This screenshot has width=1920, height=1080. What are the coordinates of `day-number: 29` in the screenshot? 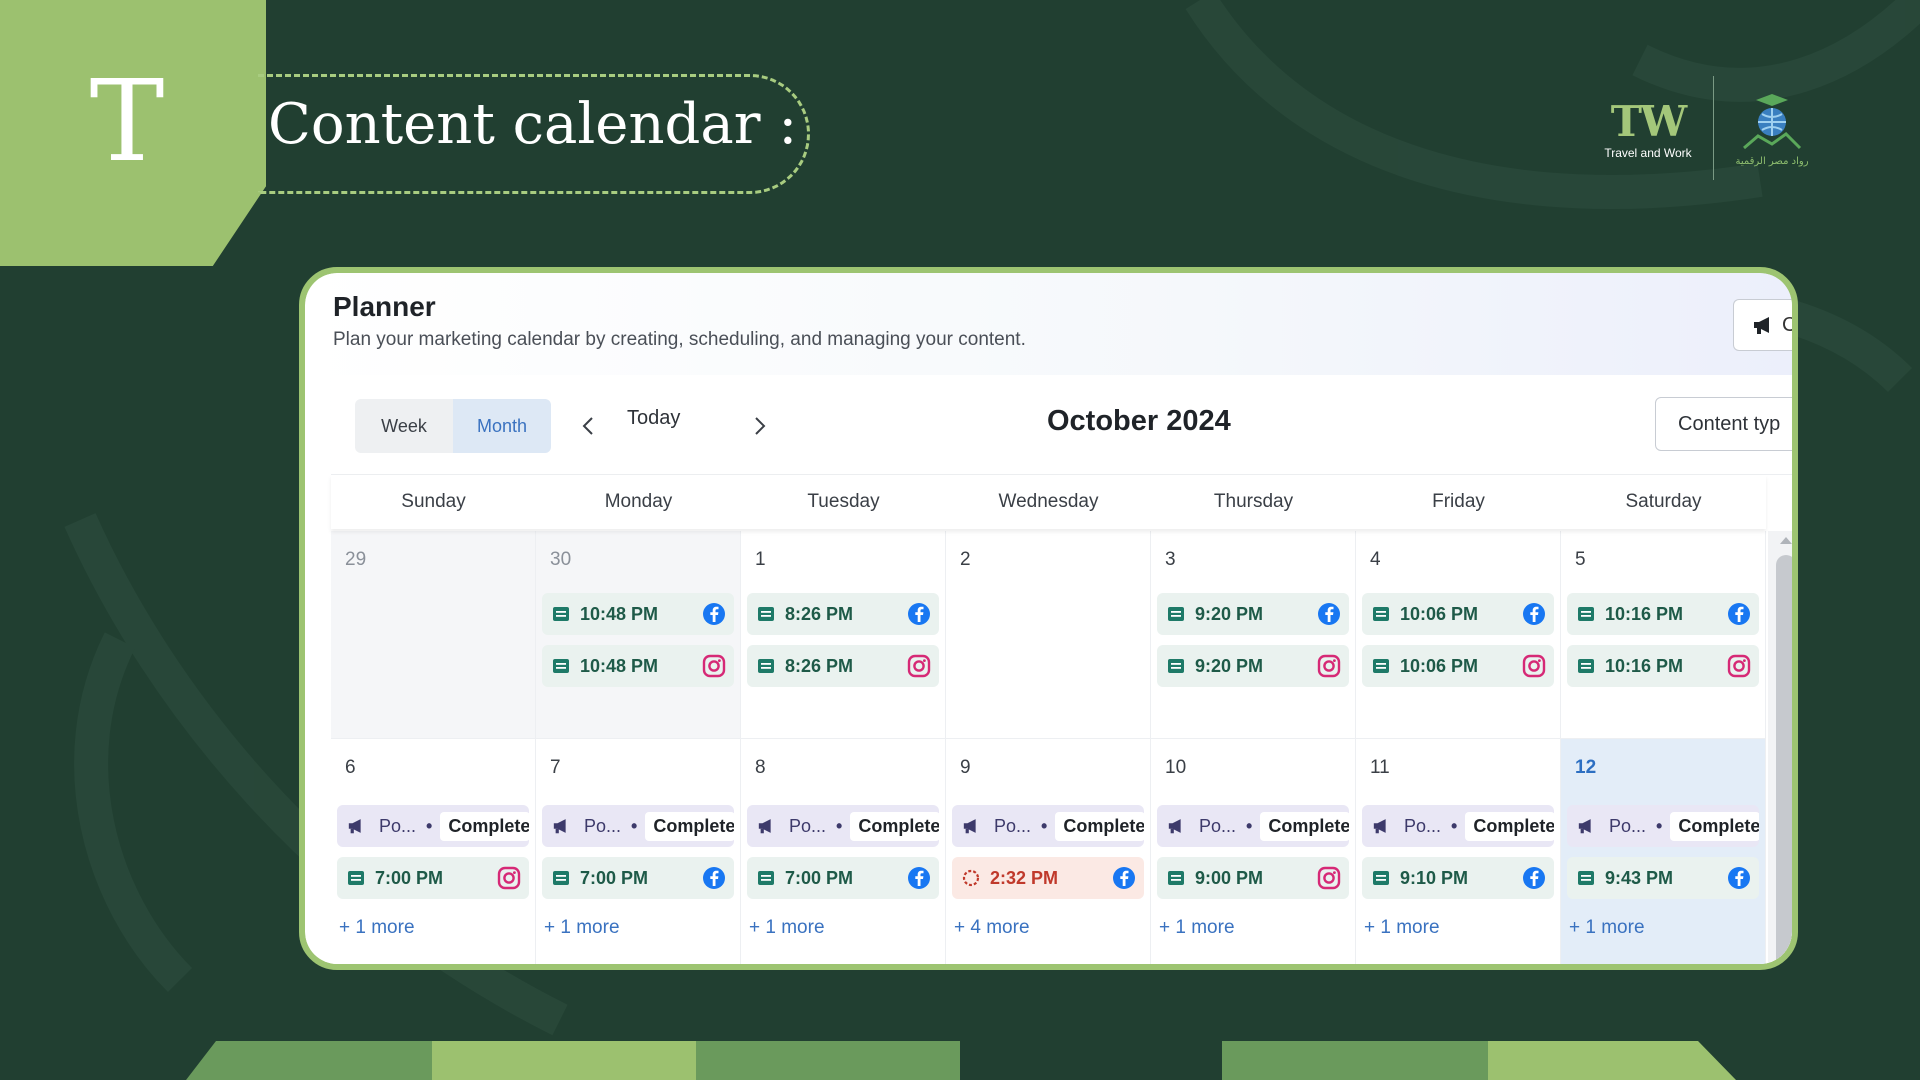 It's located at (356, 559).